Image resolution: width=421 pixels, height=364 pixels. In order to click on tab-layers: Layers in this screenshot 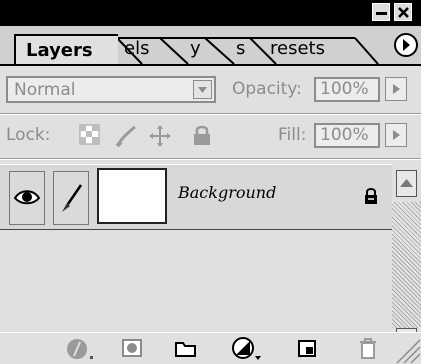, I will do `click(66, 50)`.